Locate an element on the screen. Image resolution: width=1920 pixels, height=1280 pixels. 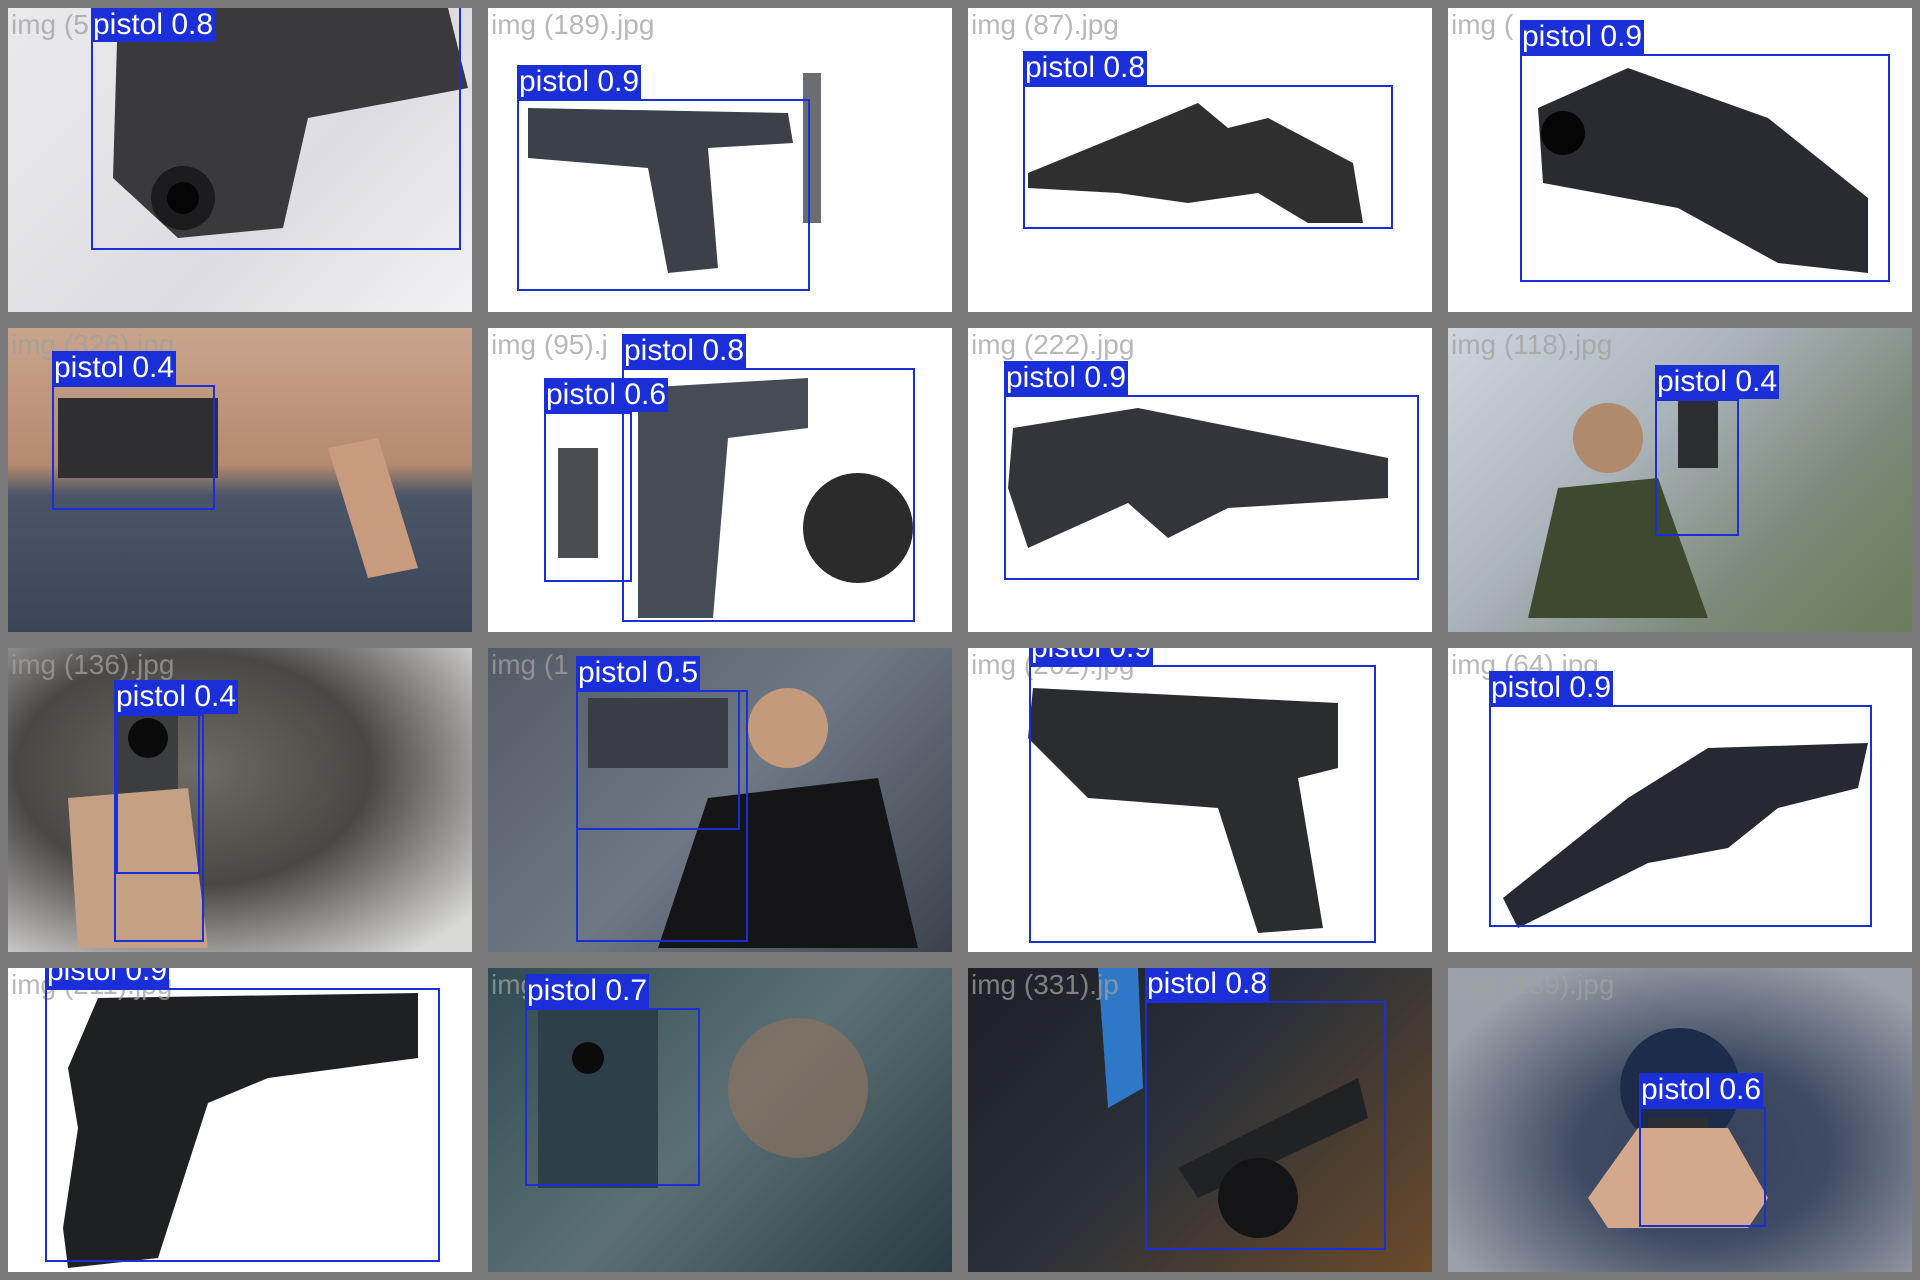
image-tile: img (64).jpg pistol 0.9 is located at coordinates (1680, 800).